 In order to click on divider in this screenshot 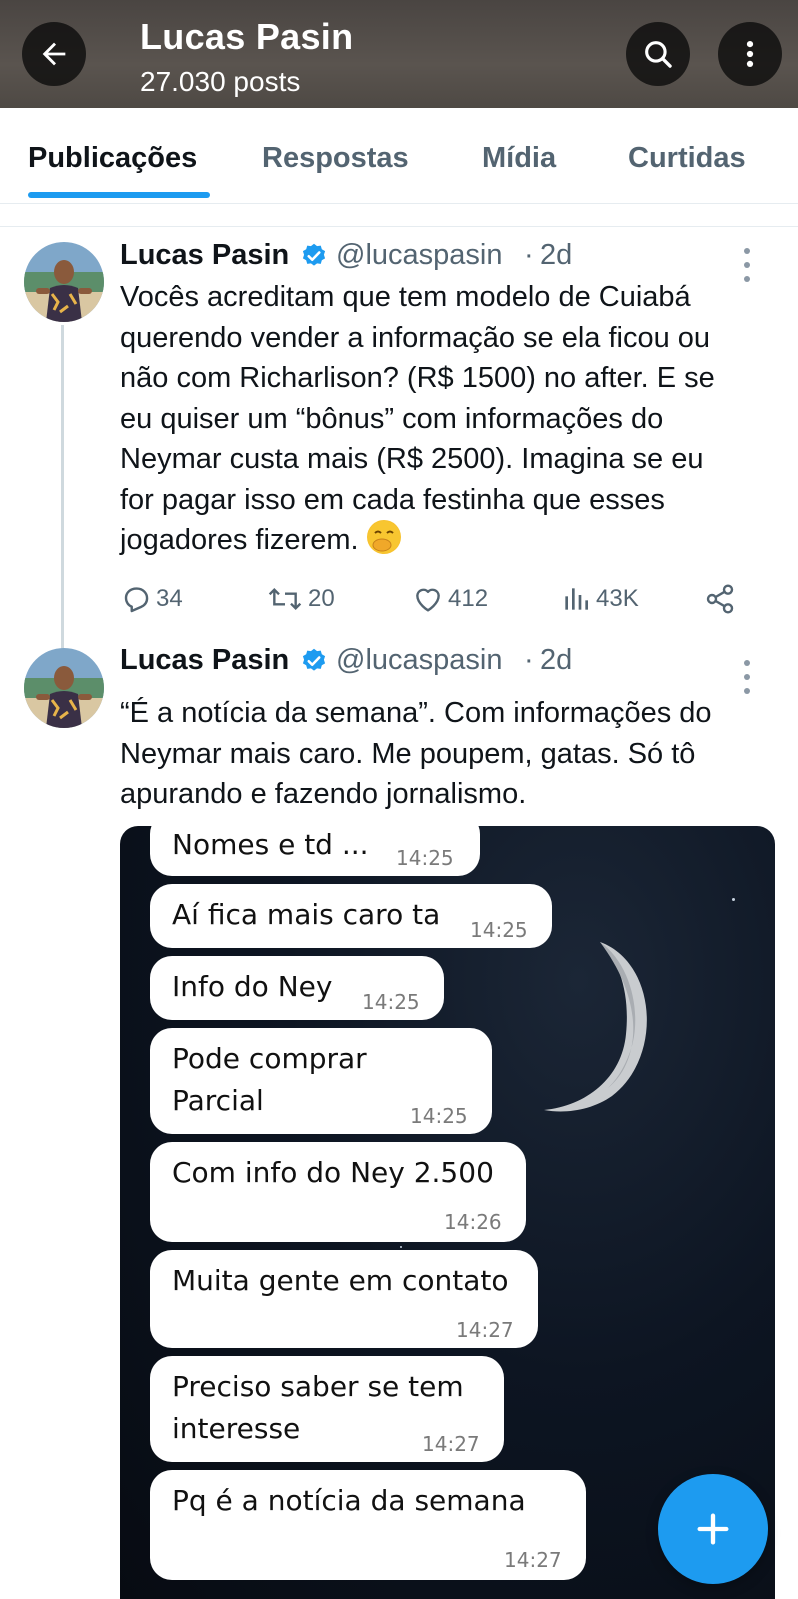, I will do `click(399, 226)`.